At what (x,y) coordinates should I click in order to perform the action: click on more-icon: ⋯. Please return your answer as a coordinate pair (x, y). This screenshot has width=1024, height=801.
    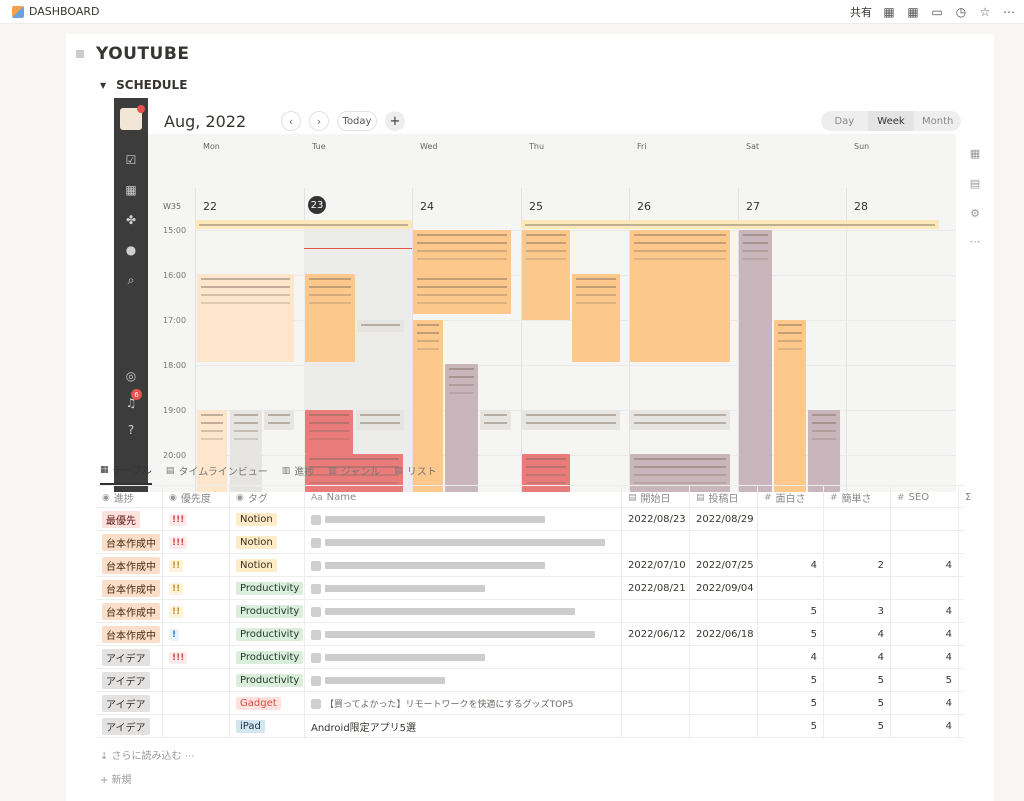
    Looking at the image, I should click on (1009, 12).